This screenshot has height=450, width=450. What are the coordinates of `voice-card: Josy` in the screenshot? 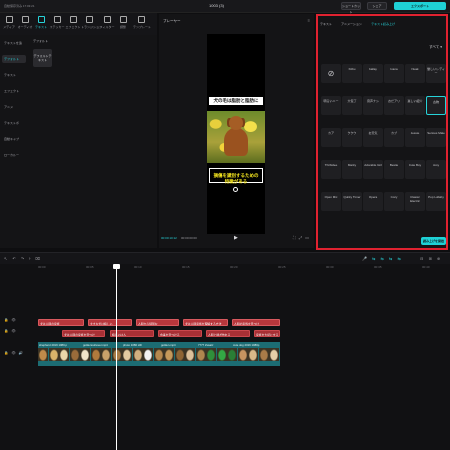 It's located at (436, 169).